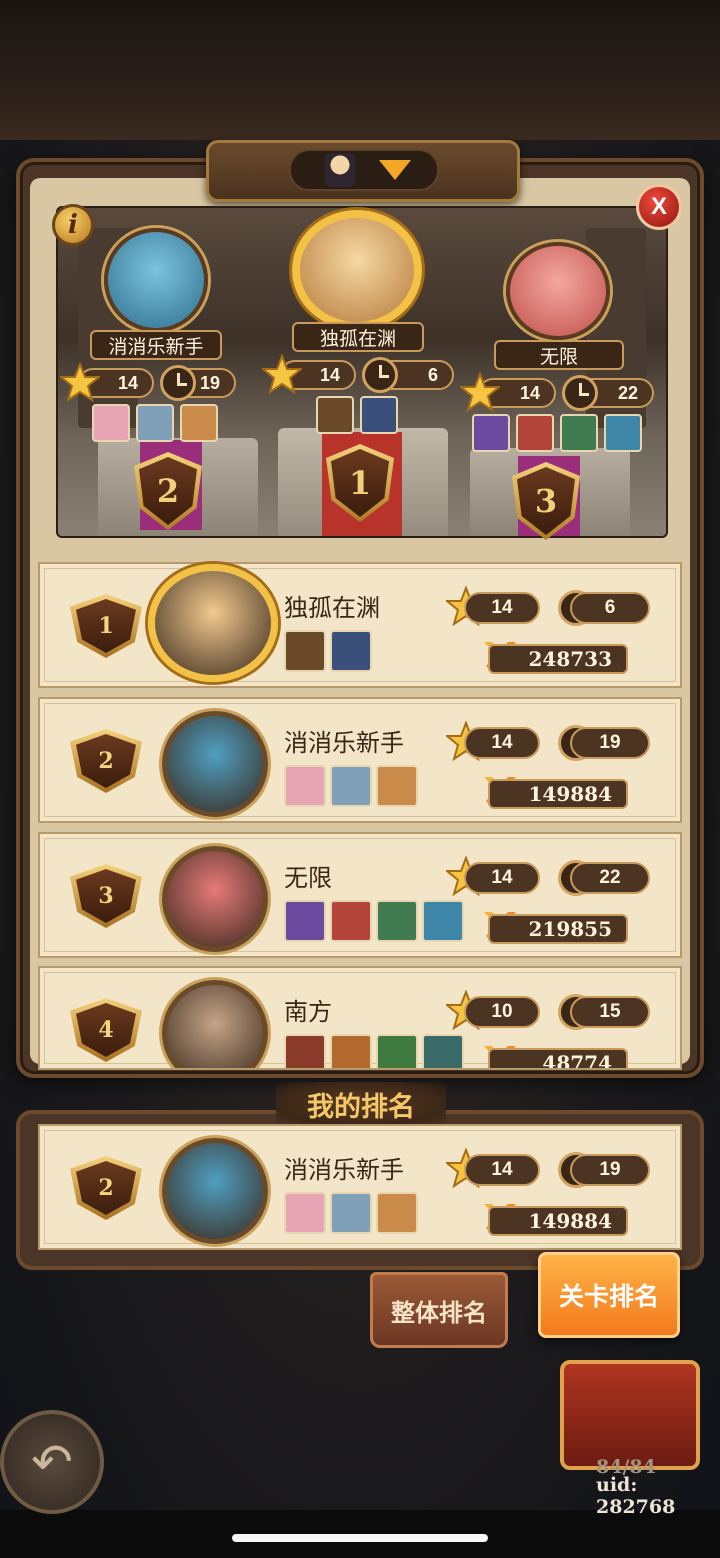  What do you see at coordinates (636, 1496) in the screenshot?
I see `user-id: uid: 282768` at bounding box center [636, 1496].